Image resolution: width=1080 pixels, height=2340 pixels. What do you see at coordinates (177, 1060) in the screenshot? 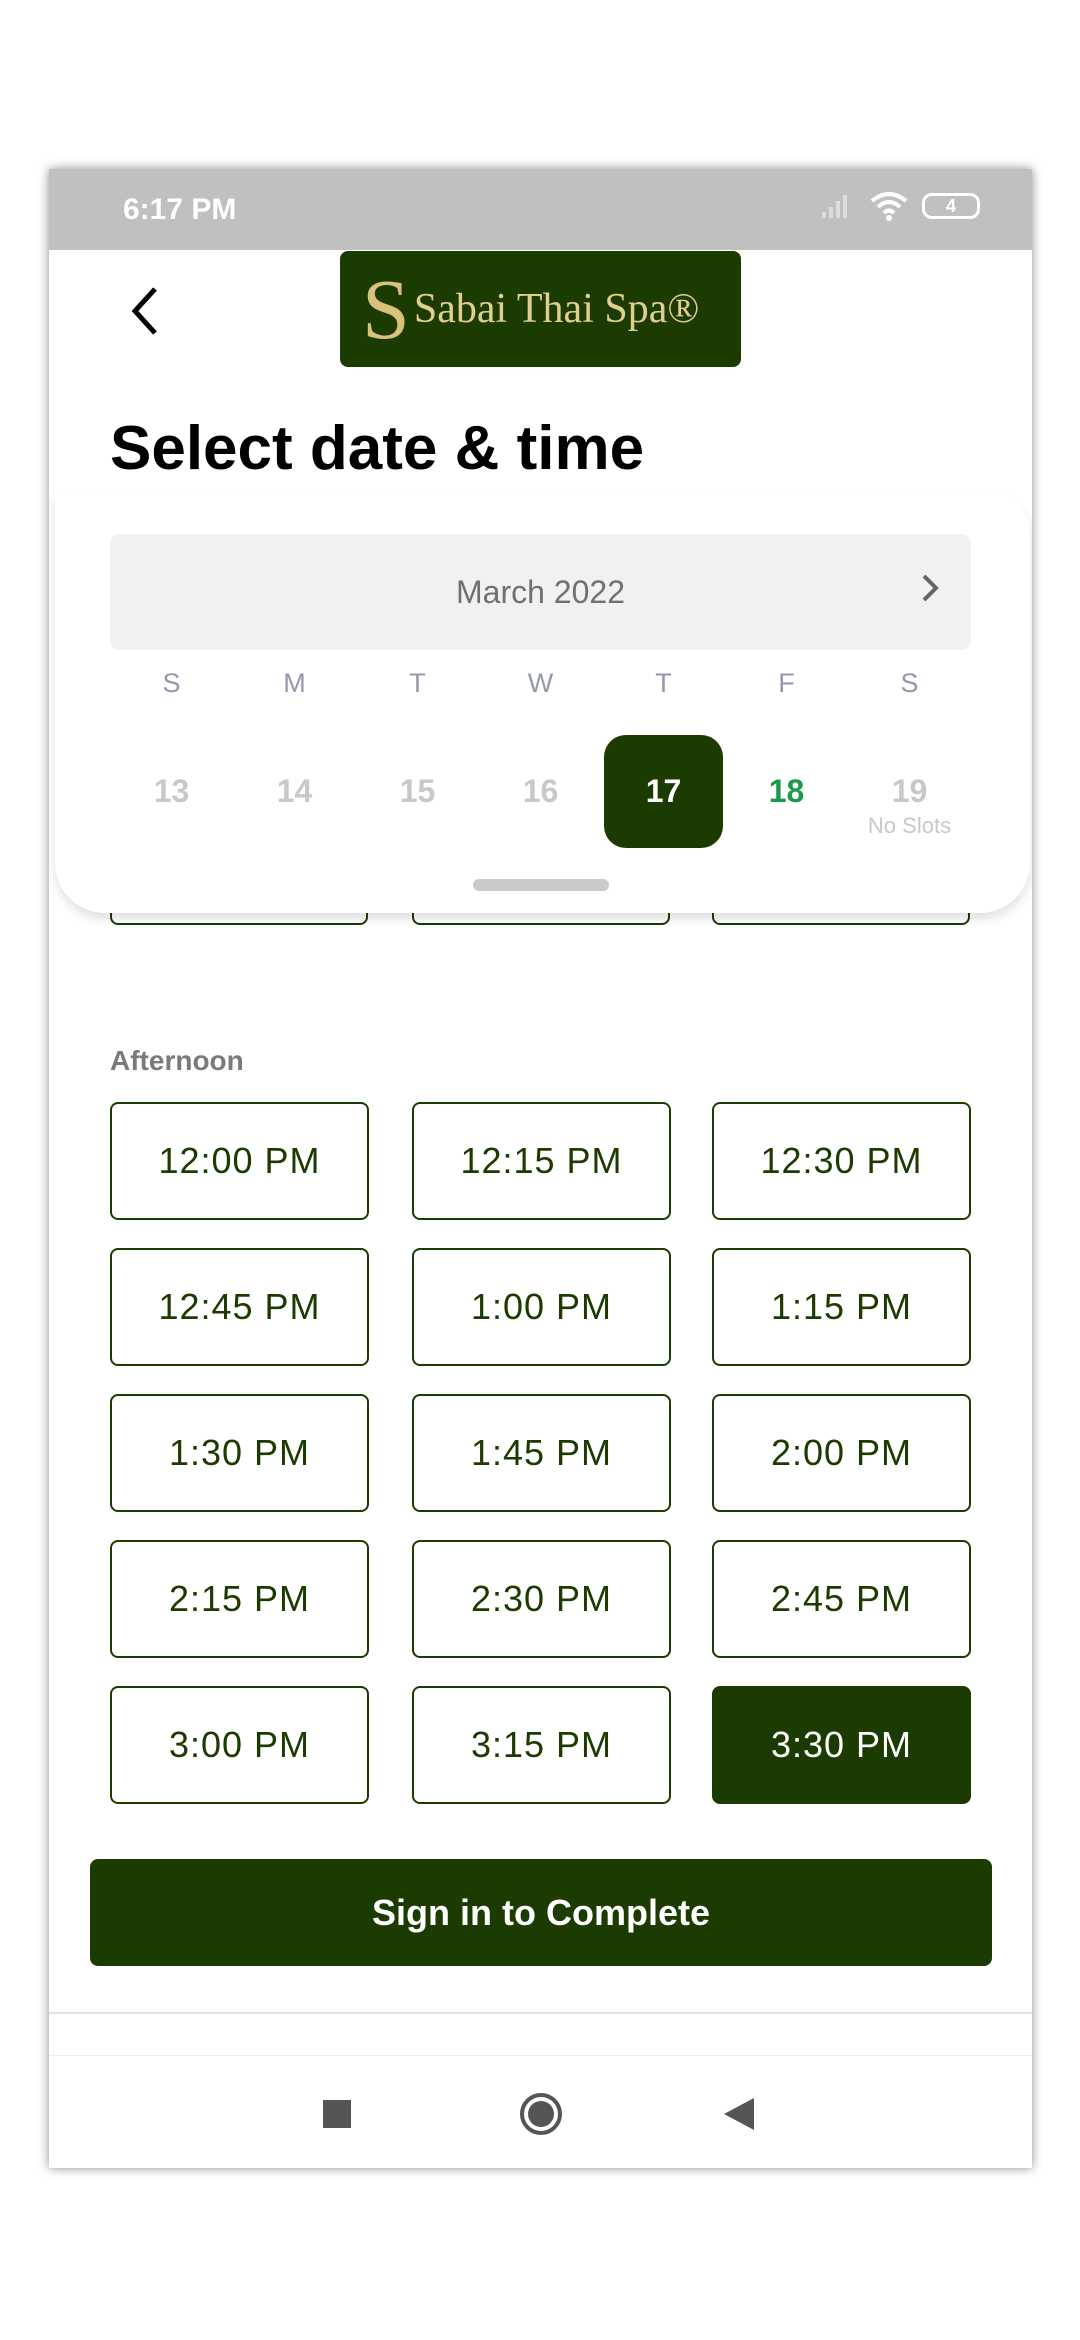
I see `section-afternoon: Afternoon` at bounding box center [177, 1060].